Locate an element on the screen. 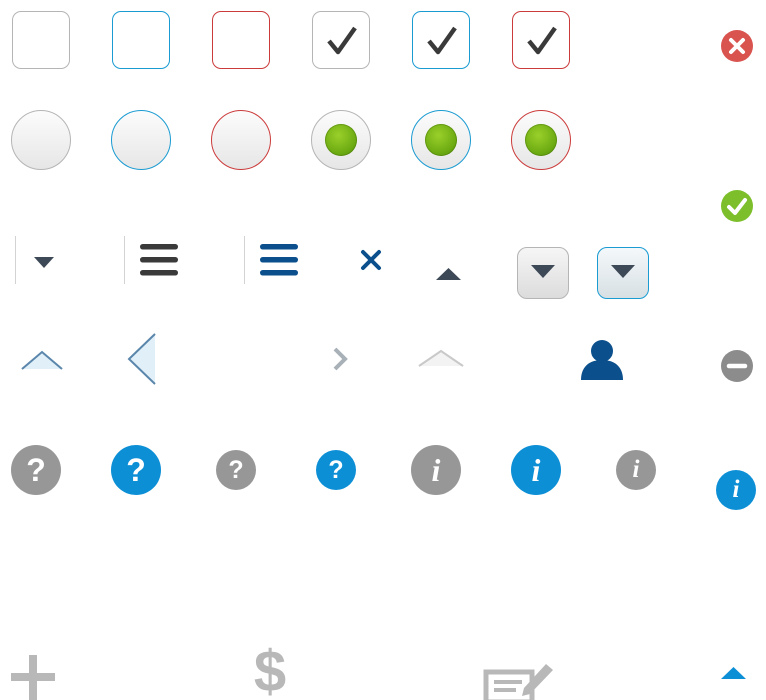 This screenshot has height=700, width=766. dropdown-button-default is located at coordinates (543, 273).